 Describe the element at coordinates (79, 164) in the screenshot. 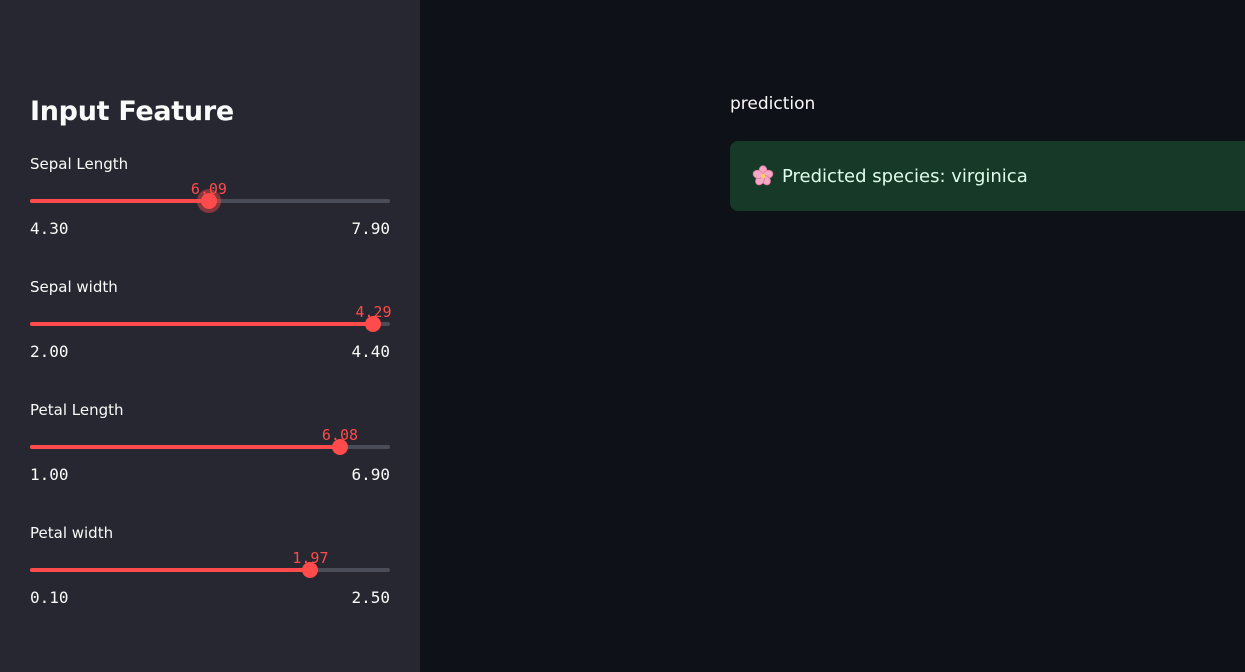

I see `slider-label: Sepal Length` at that location.